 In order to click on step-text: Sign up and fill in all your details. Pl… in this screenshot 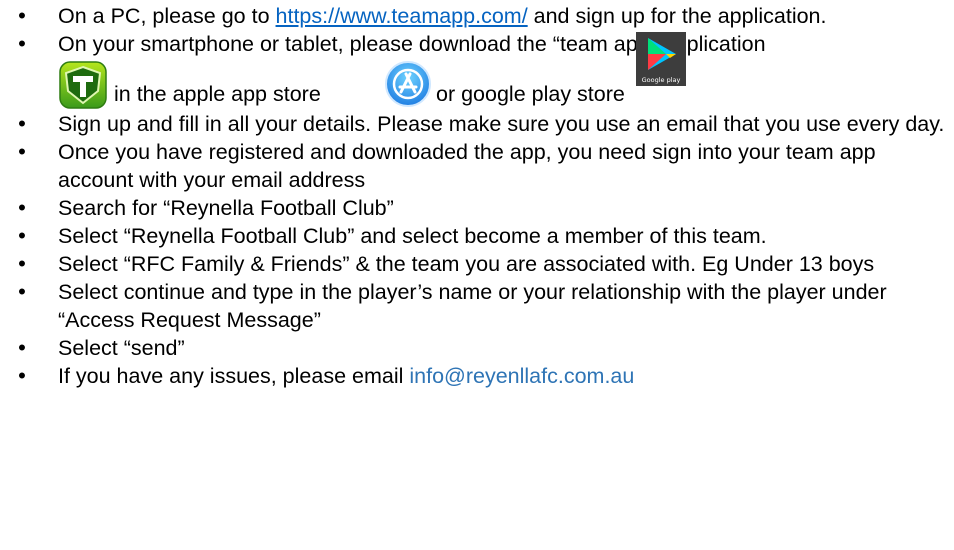, I will do `click(501, 124)`.